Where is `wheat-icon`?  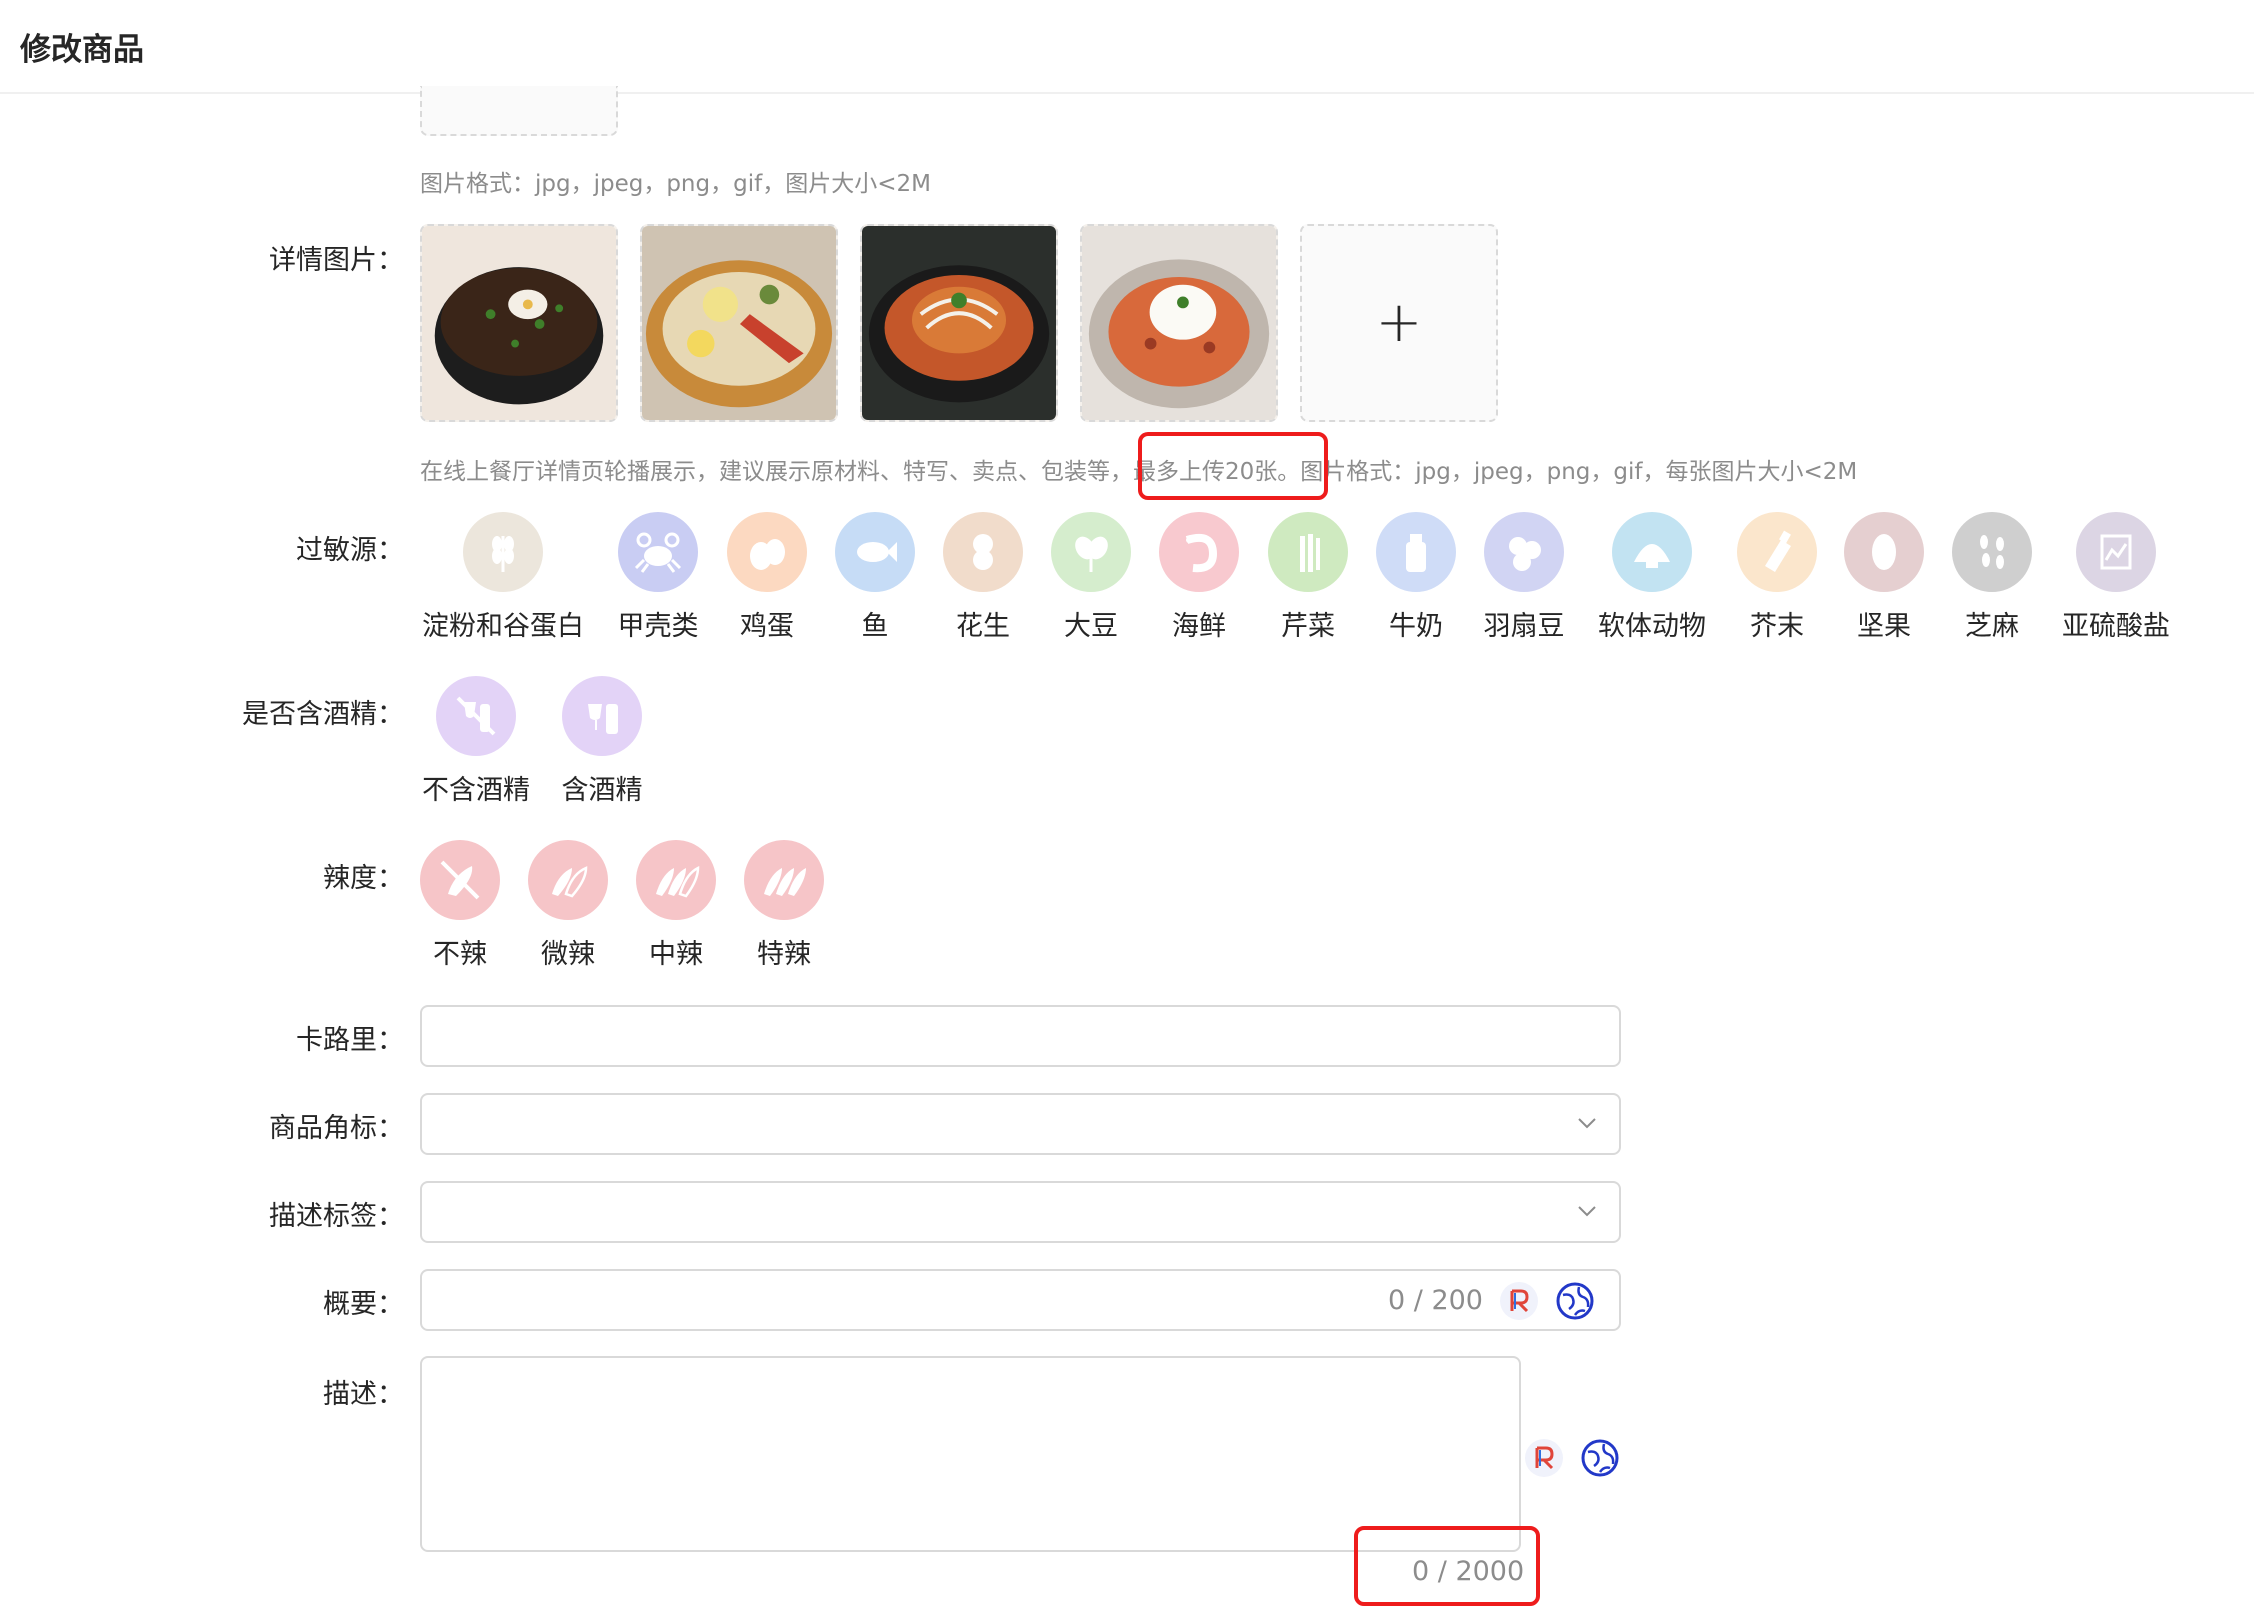 wheat-icon is located at coordinates (503, 554).